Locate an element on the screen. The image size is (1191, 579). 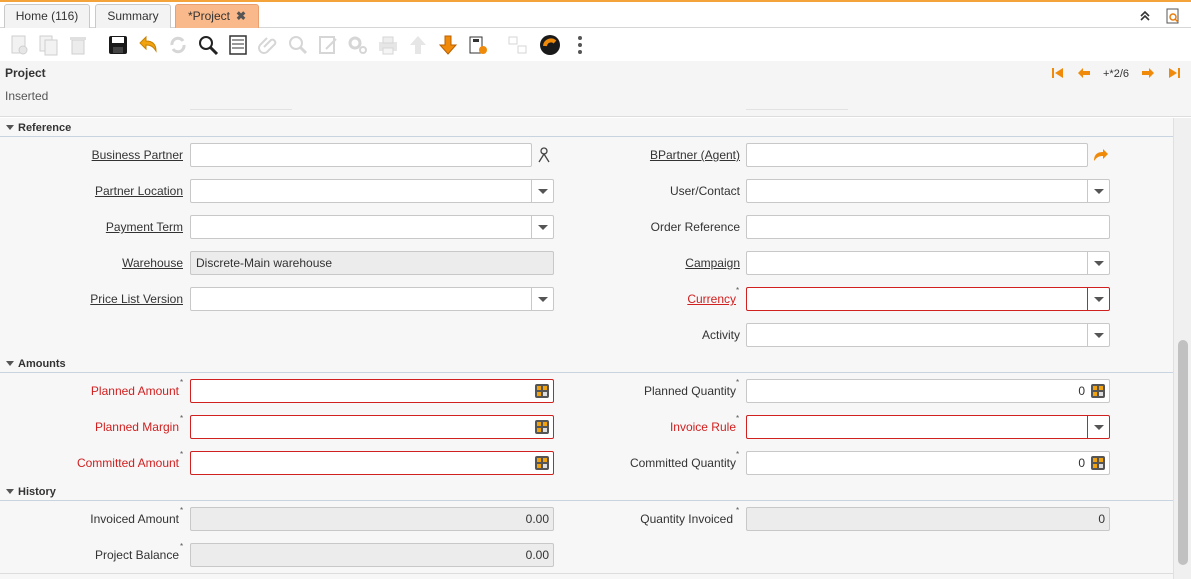
first-record-icon is located at coordinates (1058, 74).